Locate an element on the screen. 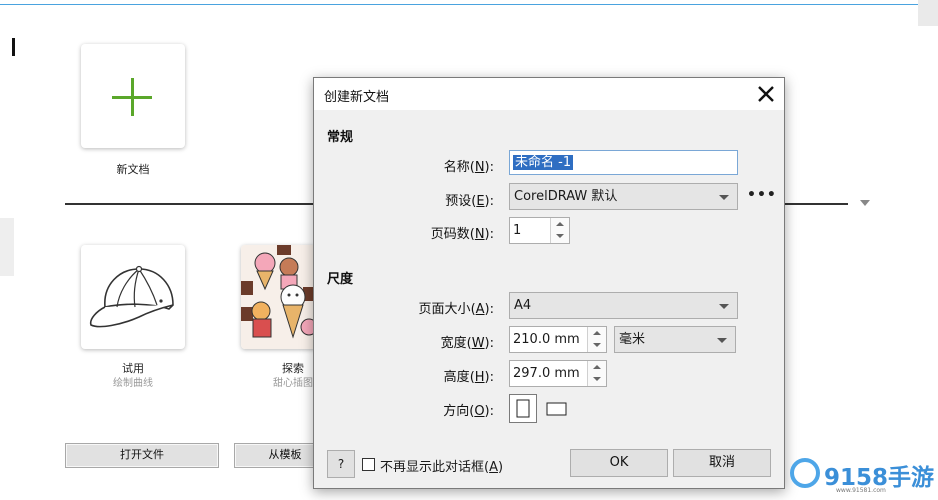  plus-icon-bar is located at coordinates (132, 97).